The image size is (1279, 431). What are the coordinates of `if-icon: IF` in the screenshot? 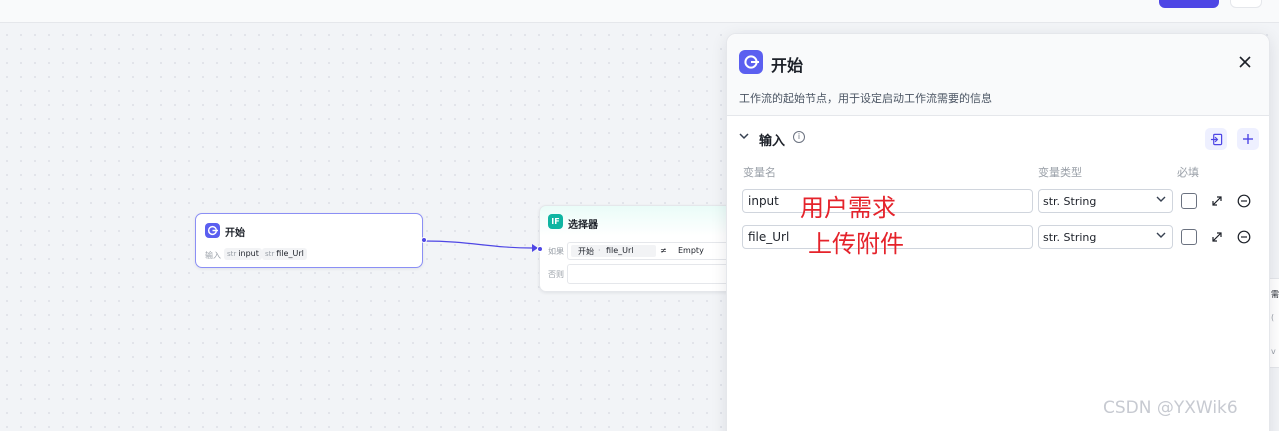 It's located at (555, 221).